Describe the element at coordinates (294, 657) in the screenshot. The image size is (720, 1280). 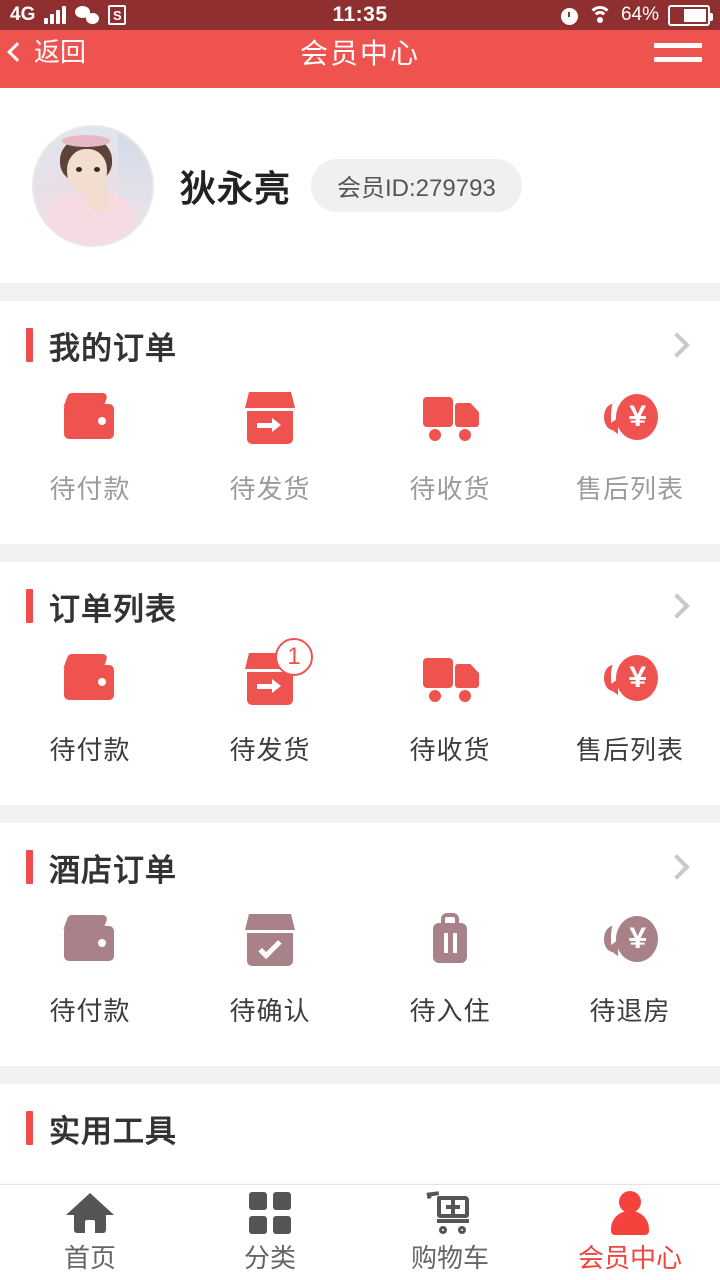
I see `status-badge: 1` at that location.